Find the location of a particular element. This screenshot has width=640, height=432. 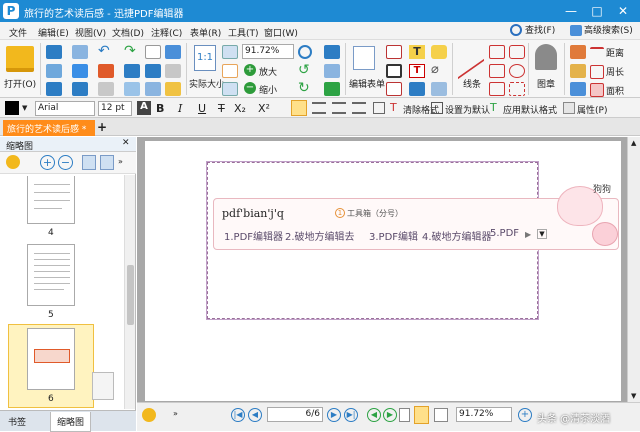

save-as-icon is located at coordinates (80, 52).